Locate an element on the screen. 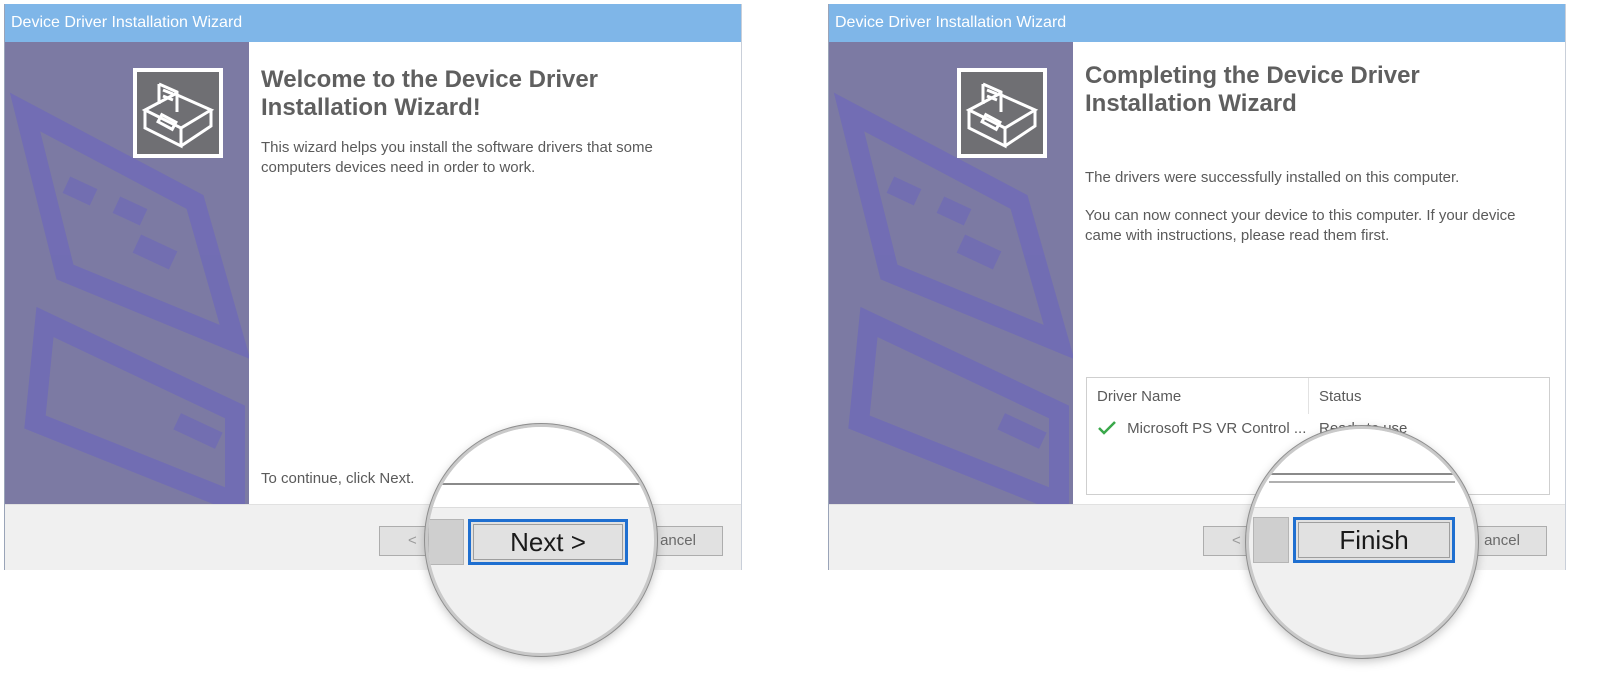 The image size is (1600, 682). heading-line-2: Installation Wizard! is located at coordinates (371, 107).